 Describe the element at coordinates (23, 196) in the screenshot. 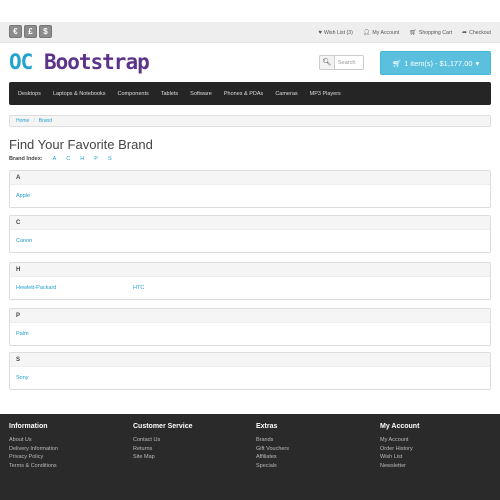

I see `brand-link-apple: Apple` at that location.